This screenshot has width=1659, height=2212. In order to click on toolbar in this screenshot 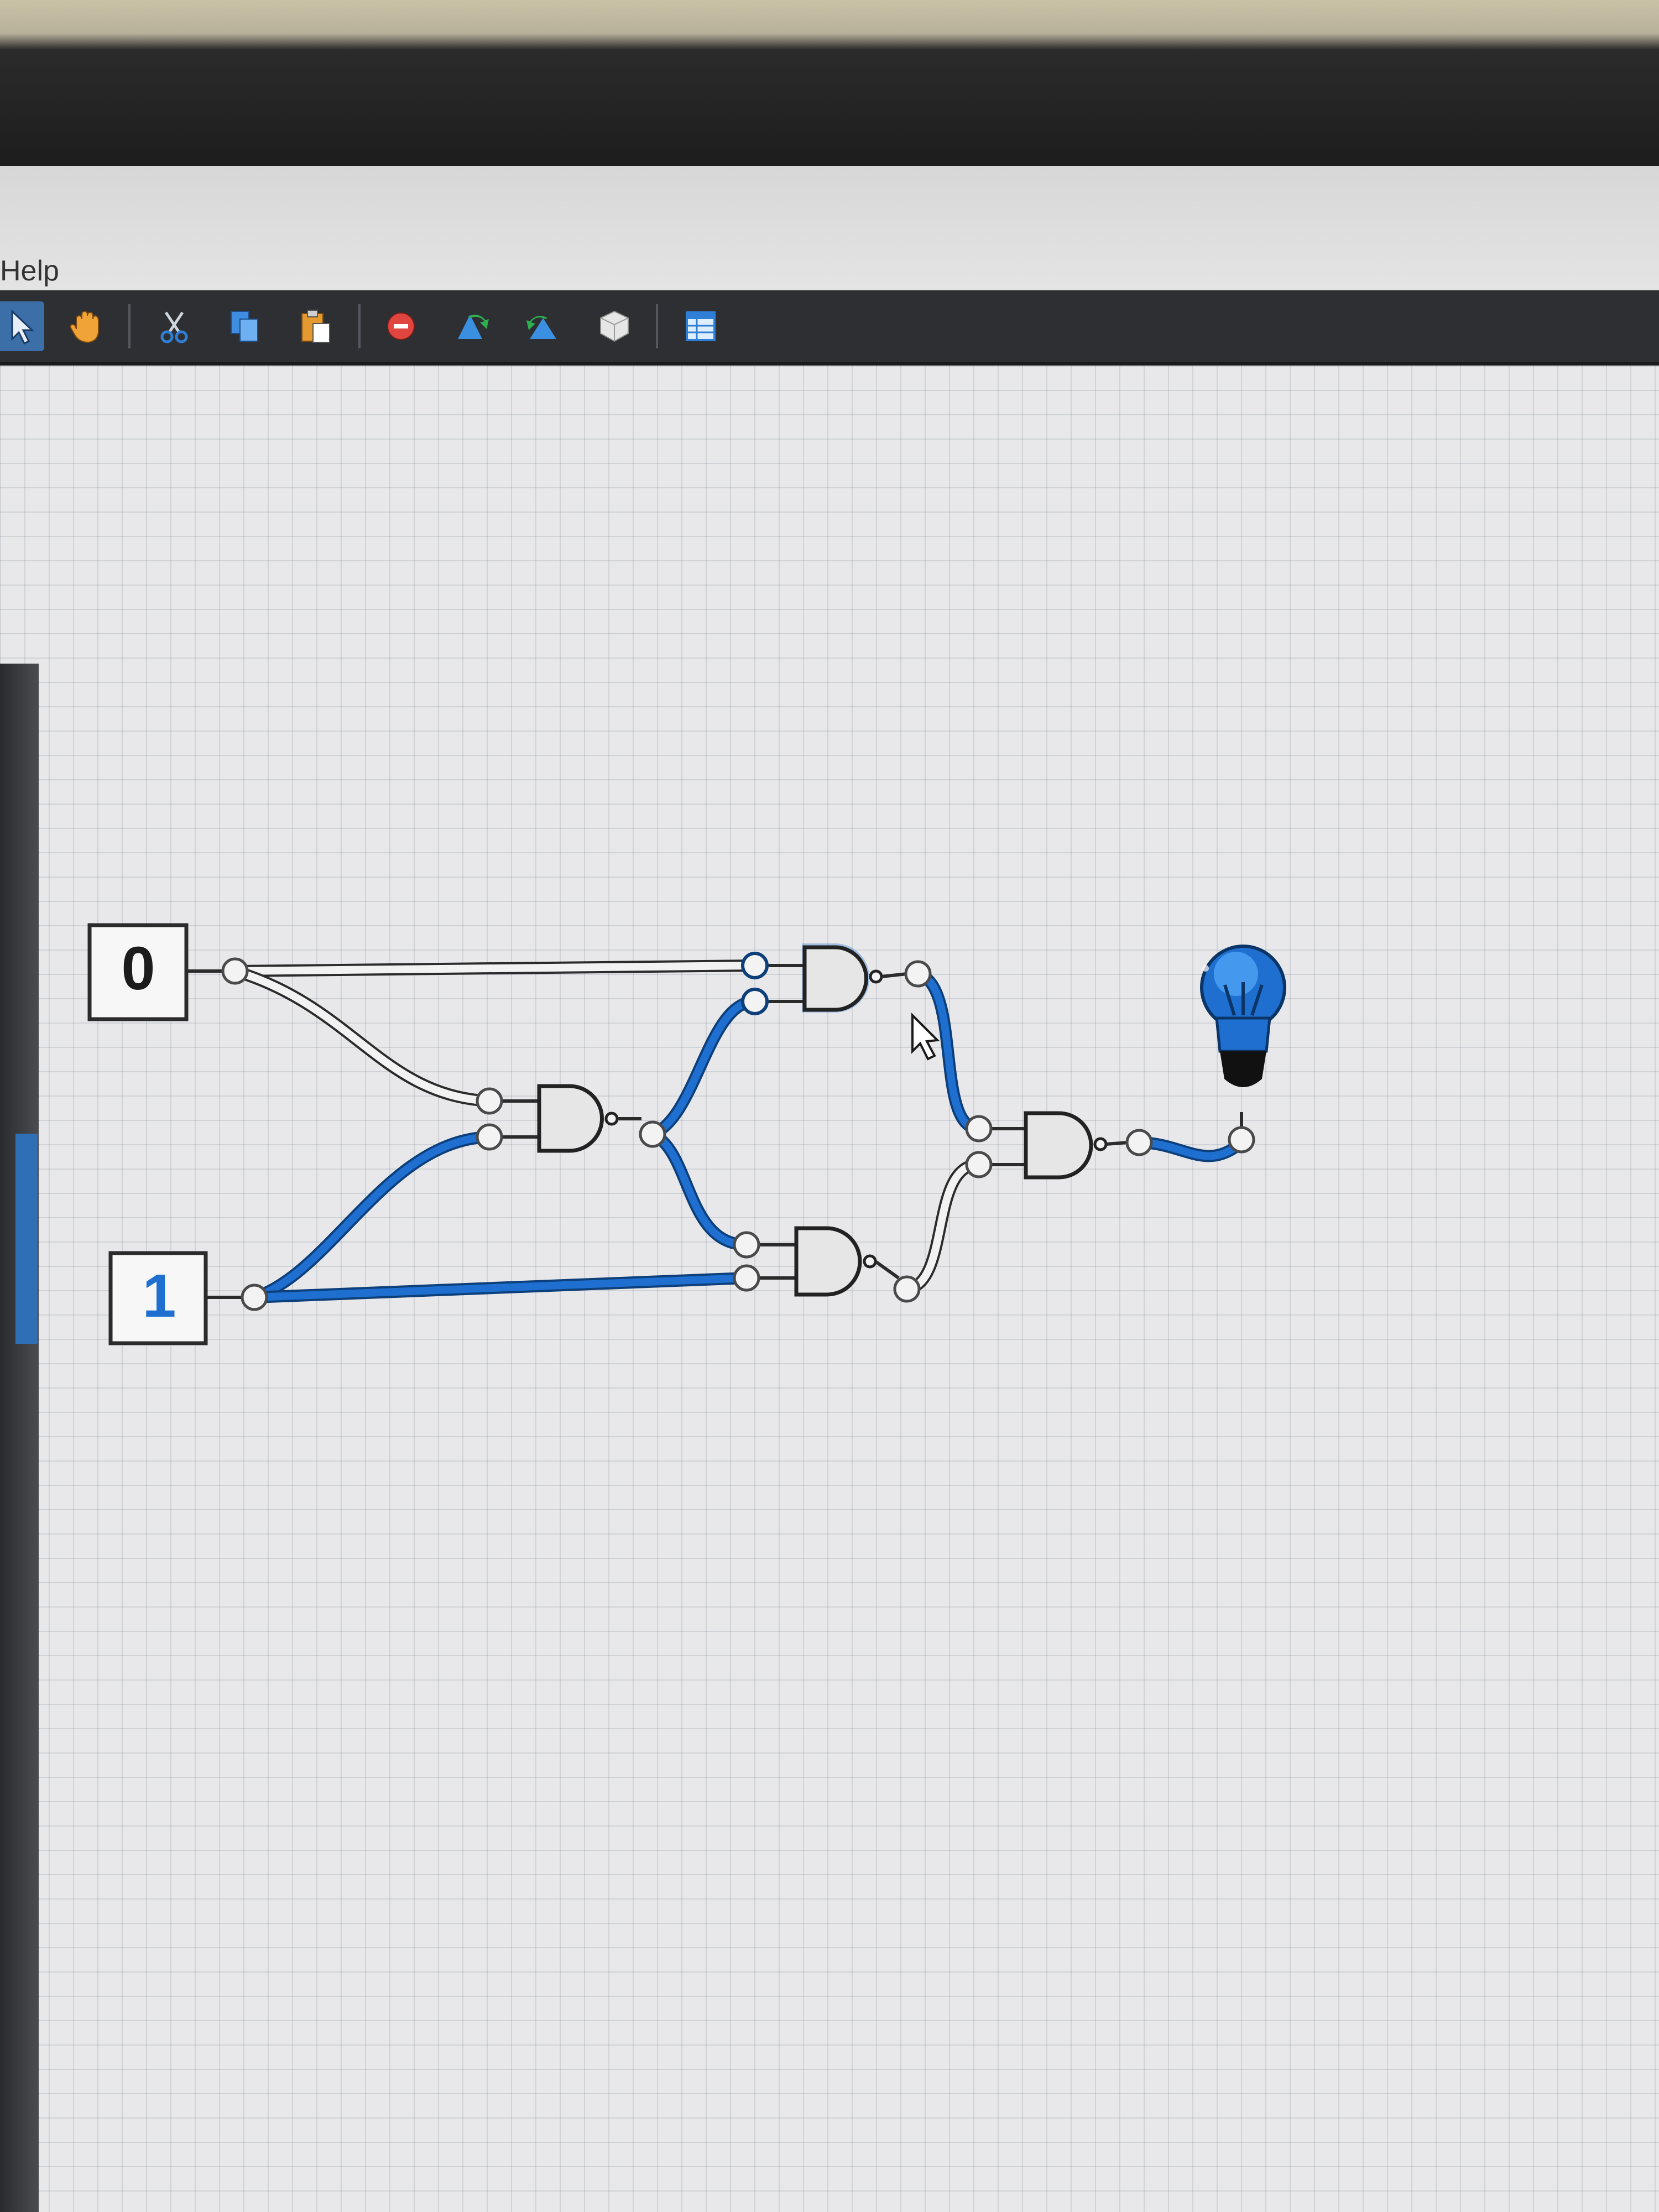, I will do `click(830, 328)`.